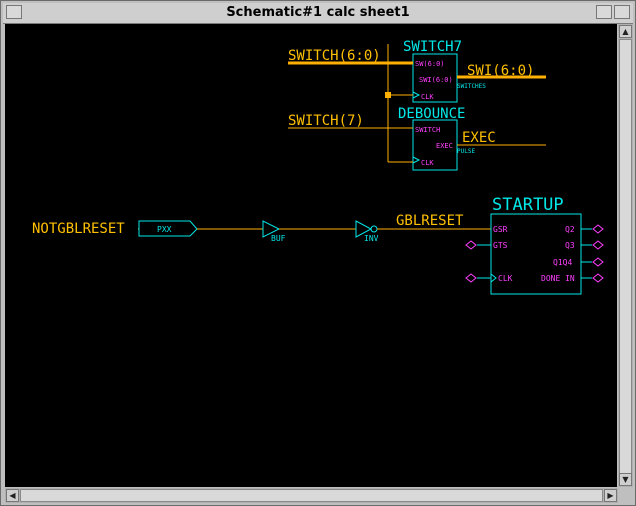  What do you see at coordinates (78, 229) in the screenshot?
I see `net-label-notglbreset: NOTGBLRESET` at bounding box center [78, 229].